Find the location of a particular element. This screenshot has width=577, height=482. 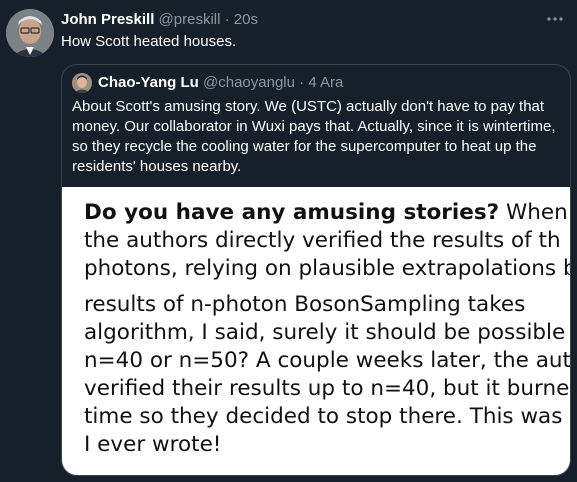

quote-header: Chao-Yang Lu @chaoyanglu · 4 Ara is located at coordinates (220, 83).